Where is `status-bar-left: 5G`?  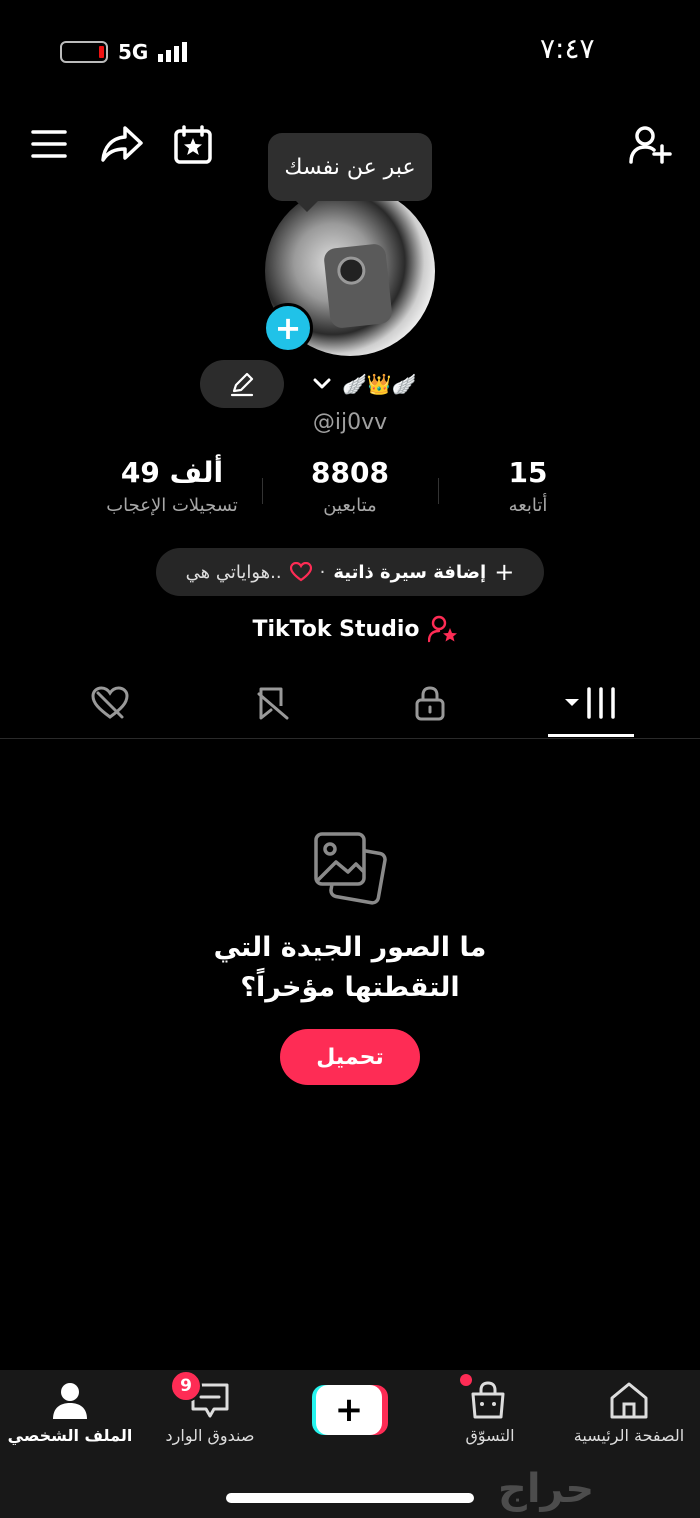 status-bar-left: 5G is located at coordinates (124, 52).